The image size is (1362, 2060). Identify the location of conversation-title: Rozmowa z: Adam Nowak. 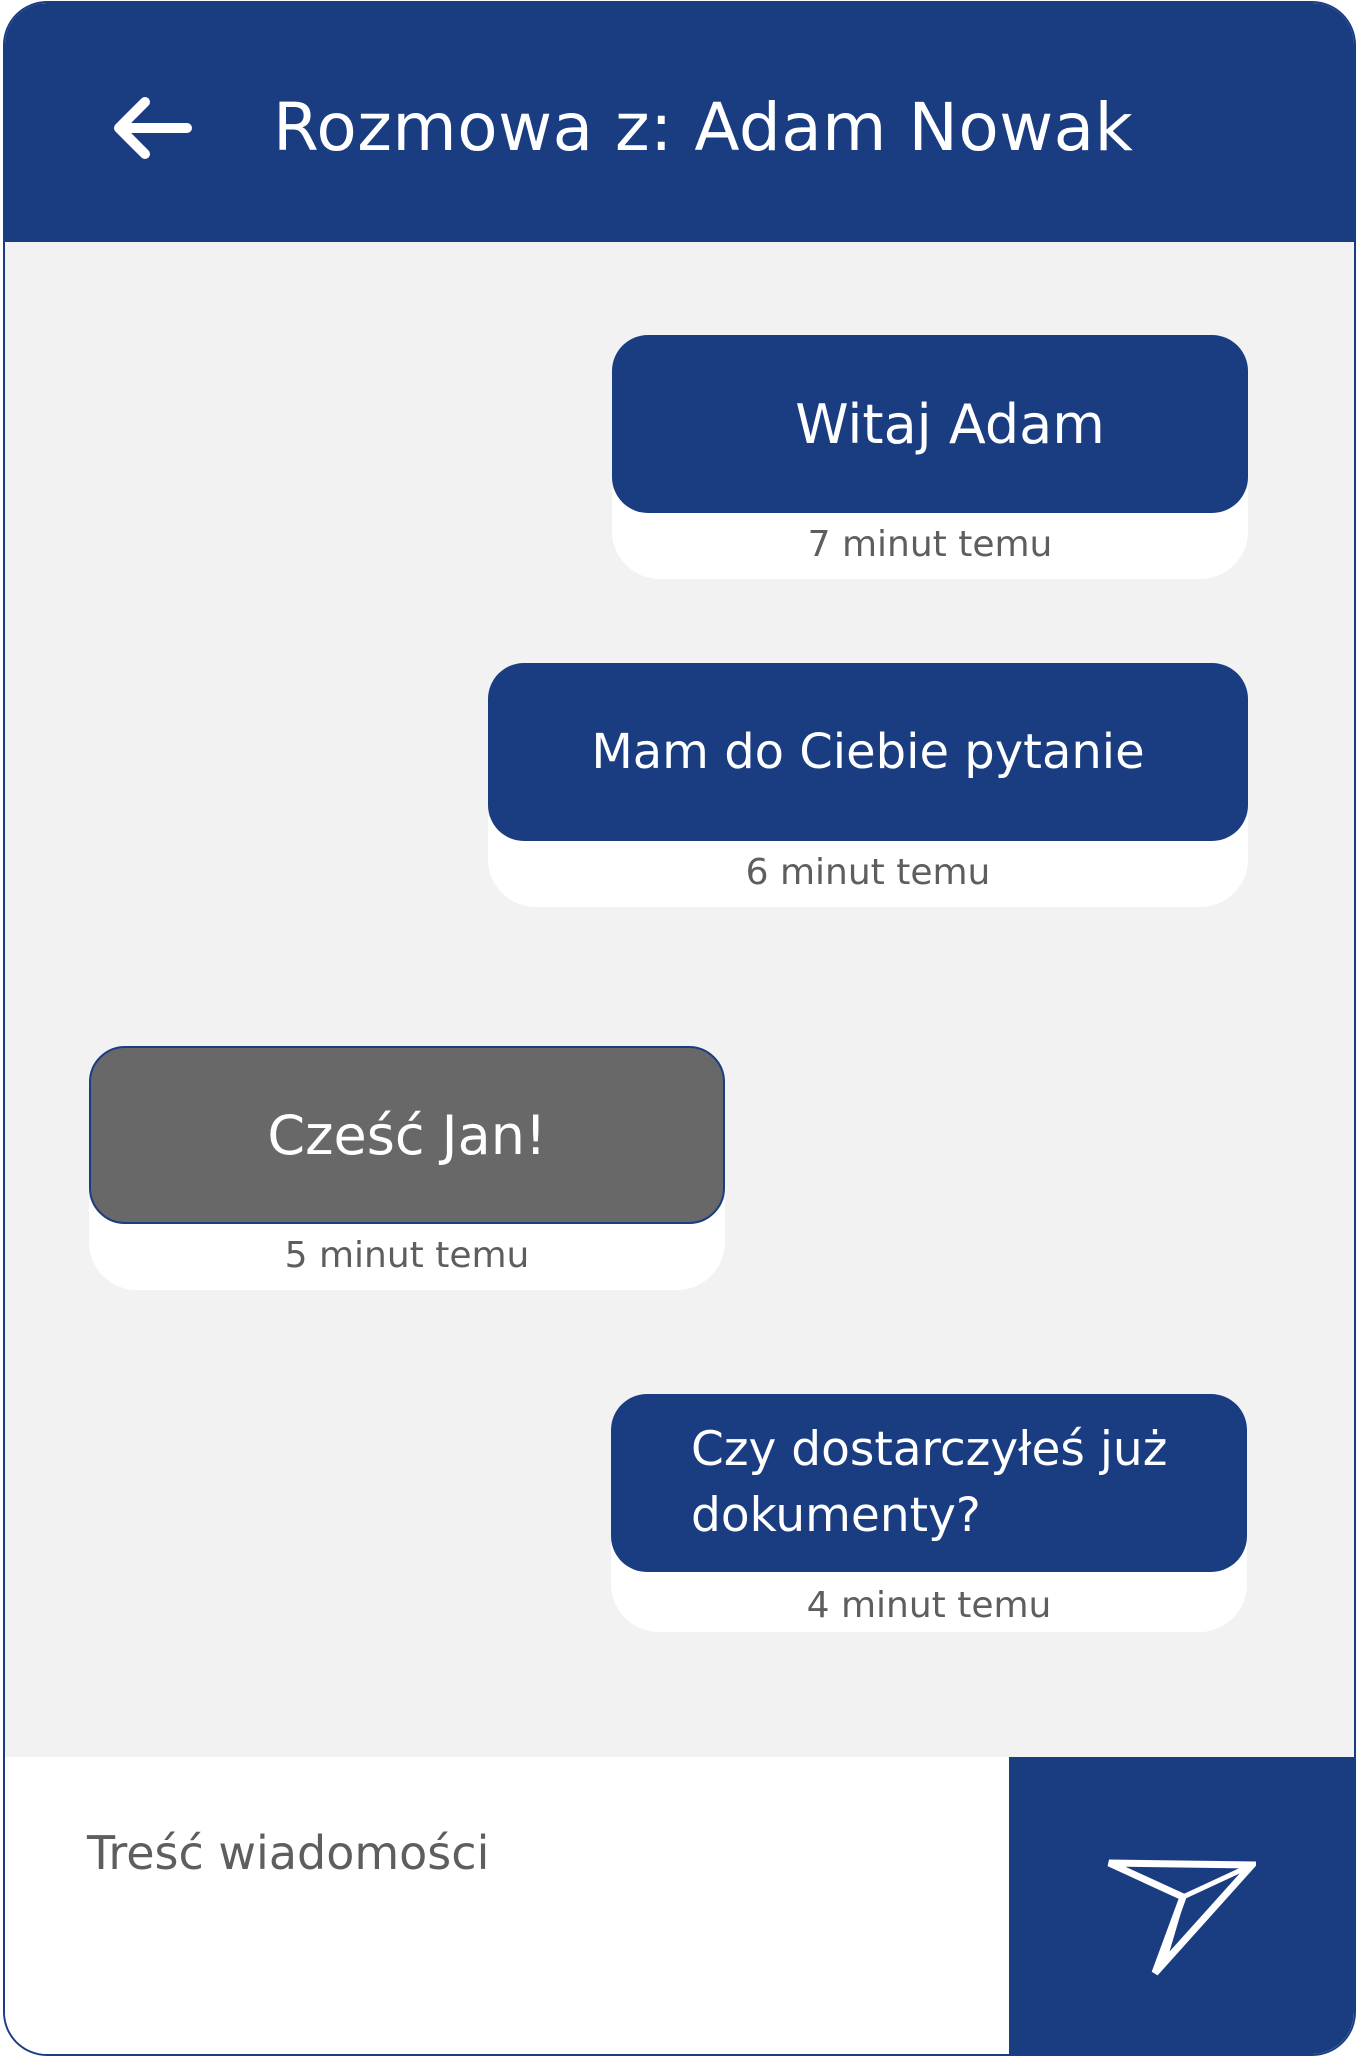
(703, 127).